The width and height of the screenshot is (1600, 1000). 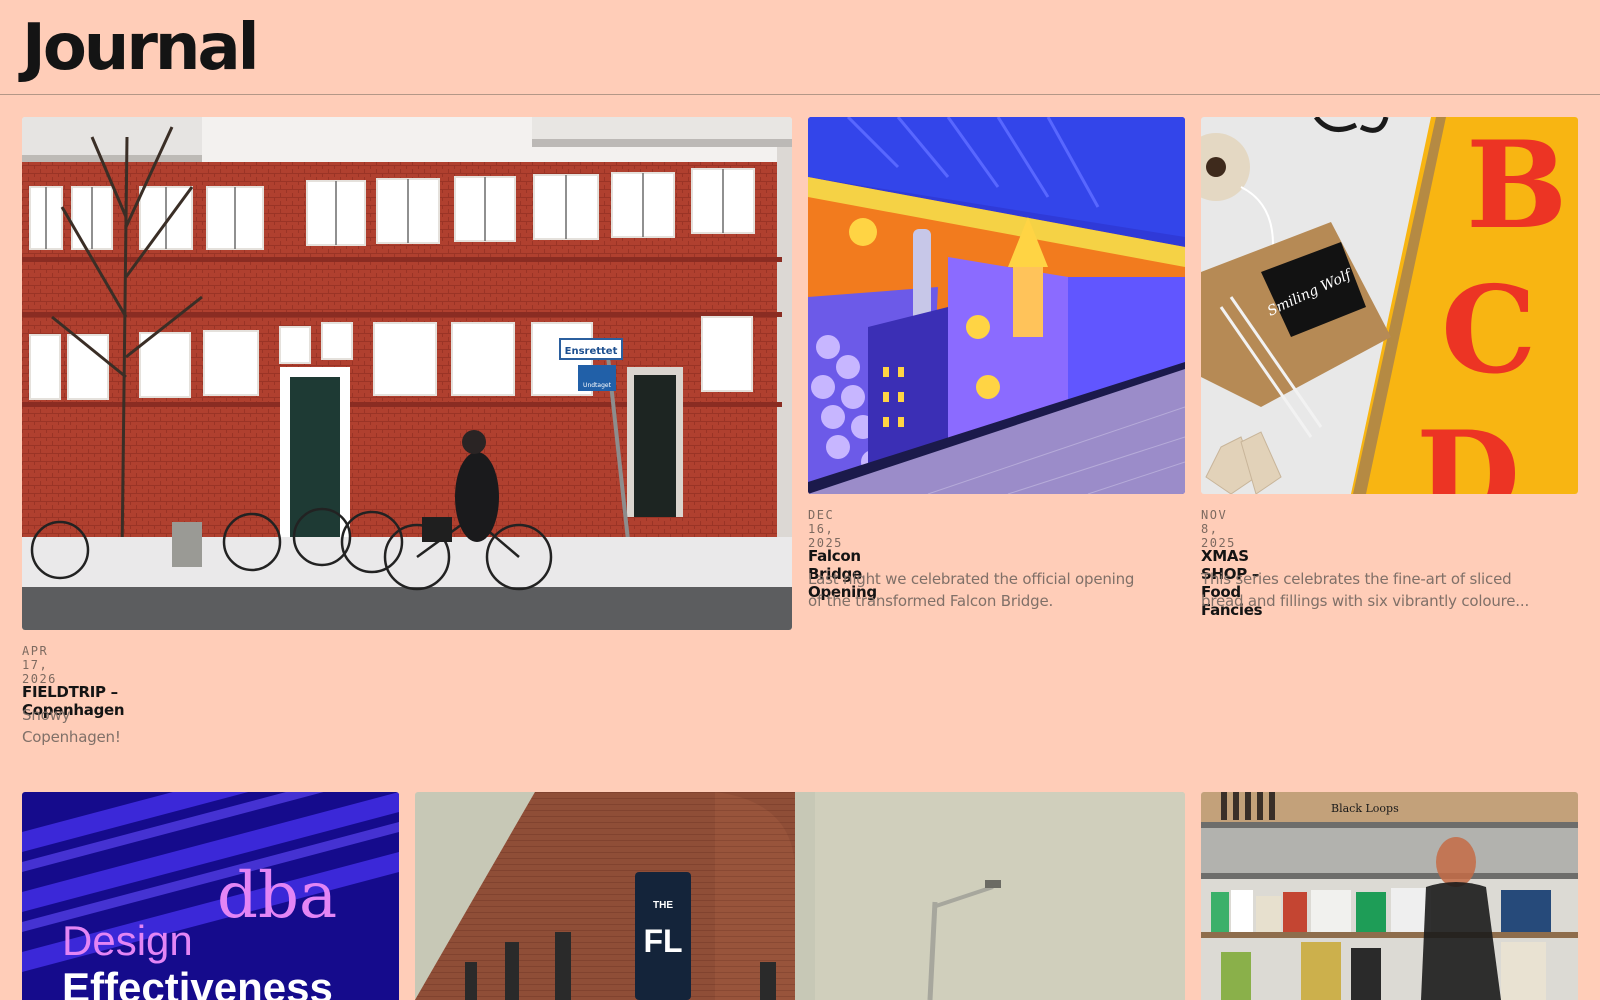 I want to click on post-date: NOV 8, 2025, so click(x=1218, y=529).